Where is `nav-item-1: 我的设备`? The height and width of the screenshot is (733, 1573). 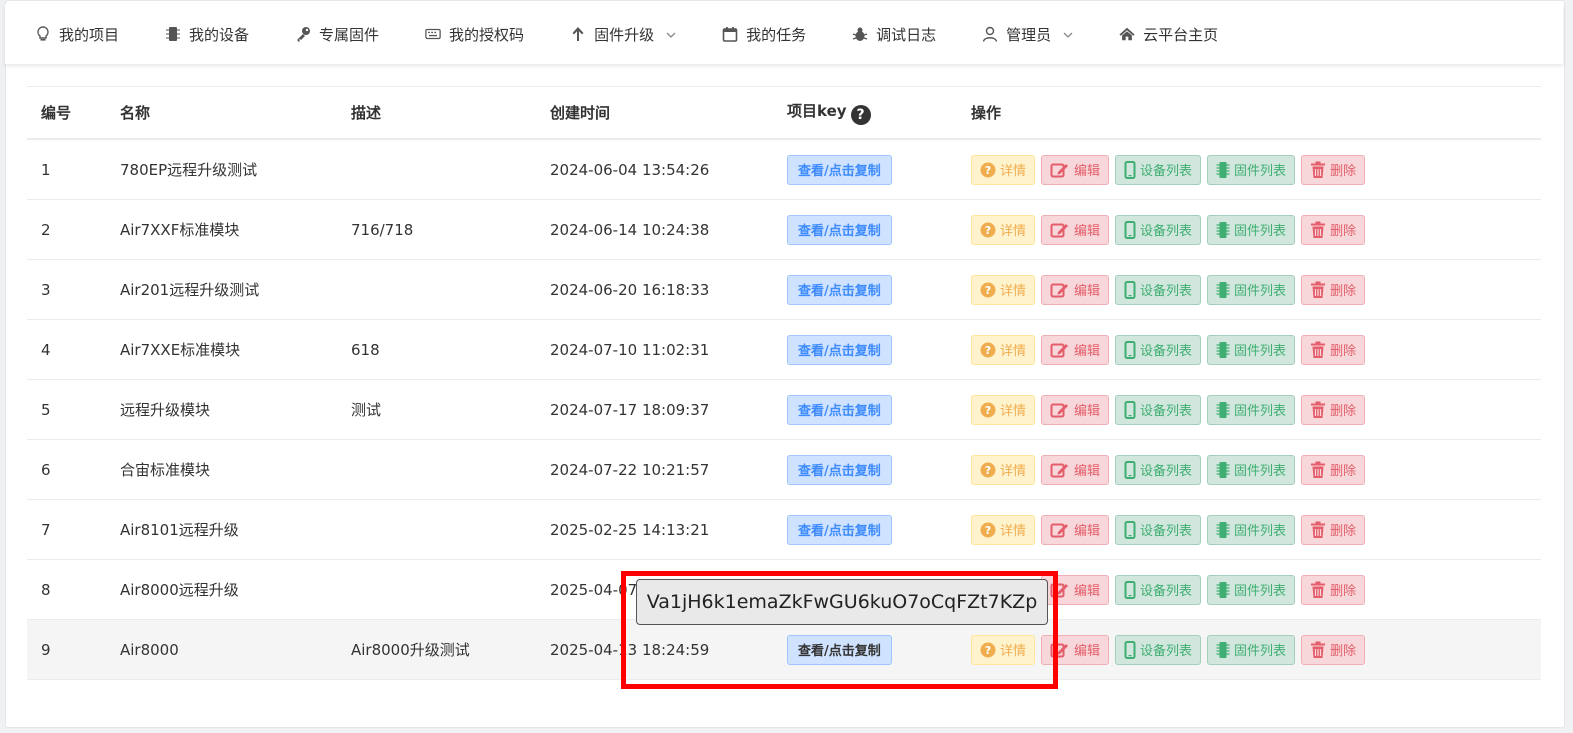 nav-item-1: 我的设备 is located at coordinates (207, 34).